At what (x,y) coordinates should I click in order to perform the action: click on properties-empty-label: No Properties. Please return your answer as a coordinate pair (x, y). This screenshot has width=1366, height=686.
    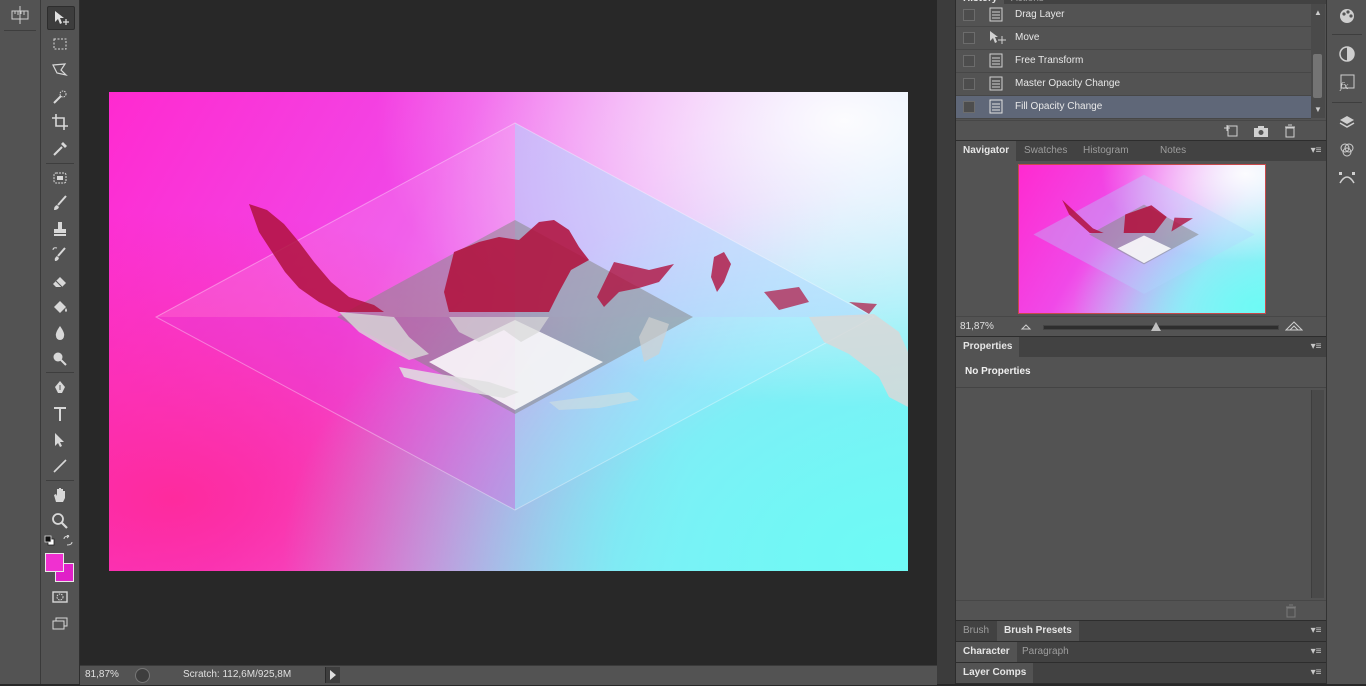
    Looking at the image, I should click on (998, 371).